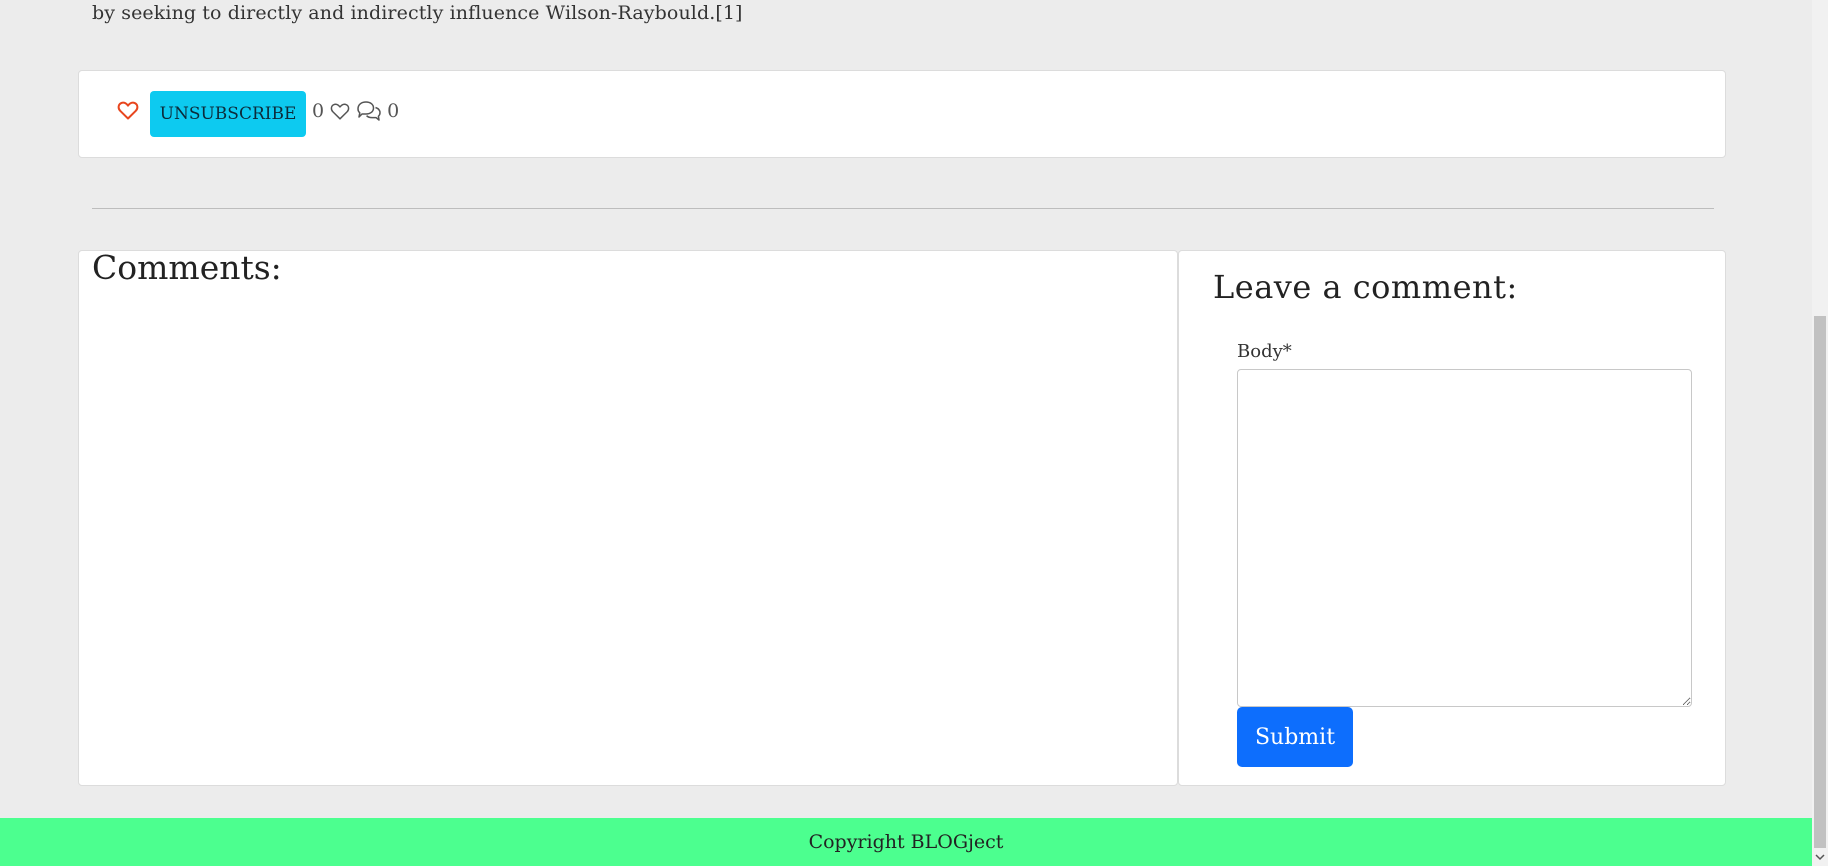 The width and height of the screenshot is (1828, 866). Describe the element at coordinates (1820, 857) in the screenshot. I see `scroll-down-arrow-icon` at that location.